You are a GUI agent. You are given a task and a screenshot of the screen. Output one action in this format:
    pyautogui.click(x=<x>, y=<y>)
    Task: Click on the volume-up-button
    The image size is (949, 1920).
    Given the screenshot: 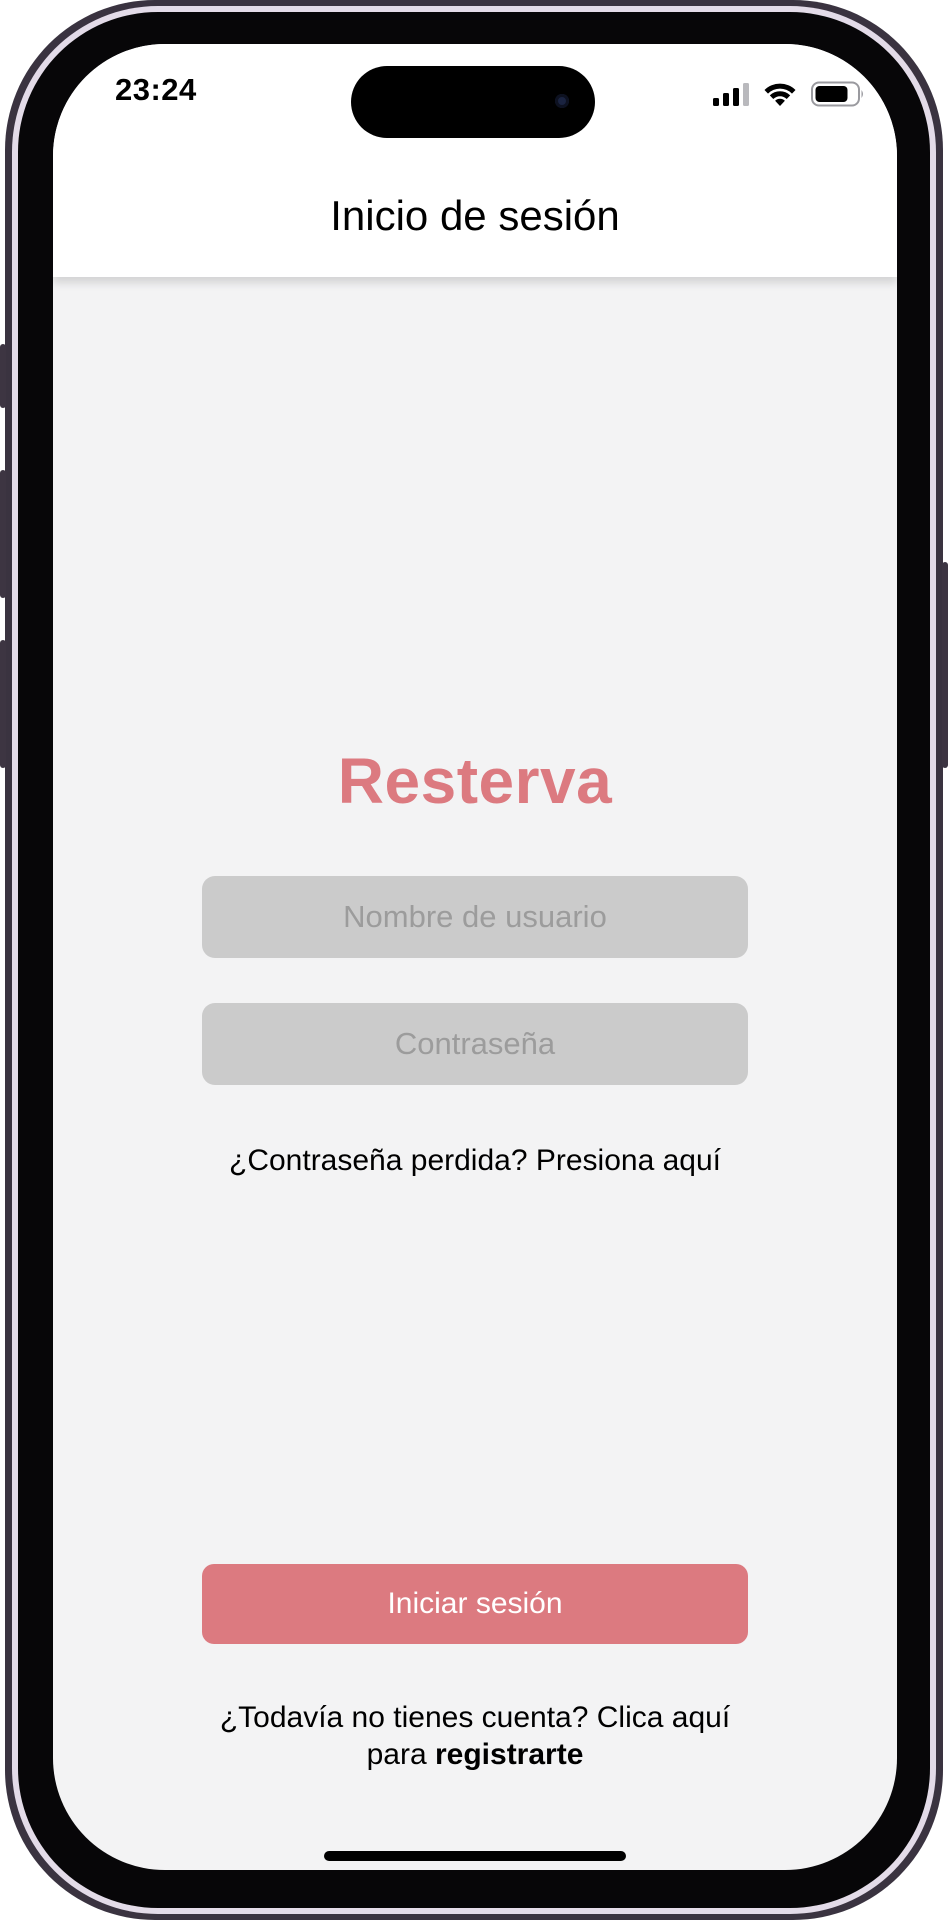 What is the action you would take?
    pyautogui.click(x=3, y=534)
    